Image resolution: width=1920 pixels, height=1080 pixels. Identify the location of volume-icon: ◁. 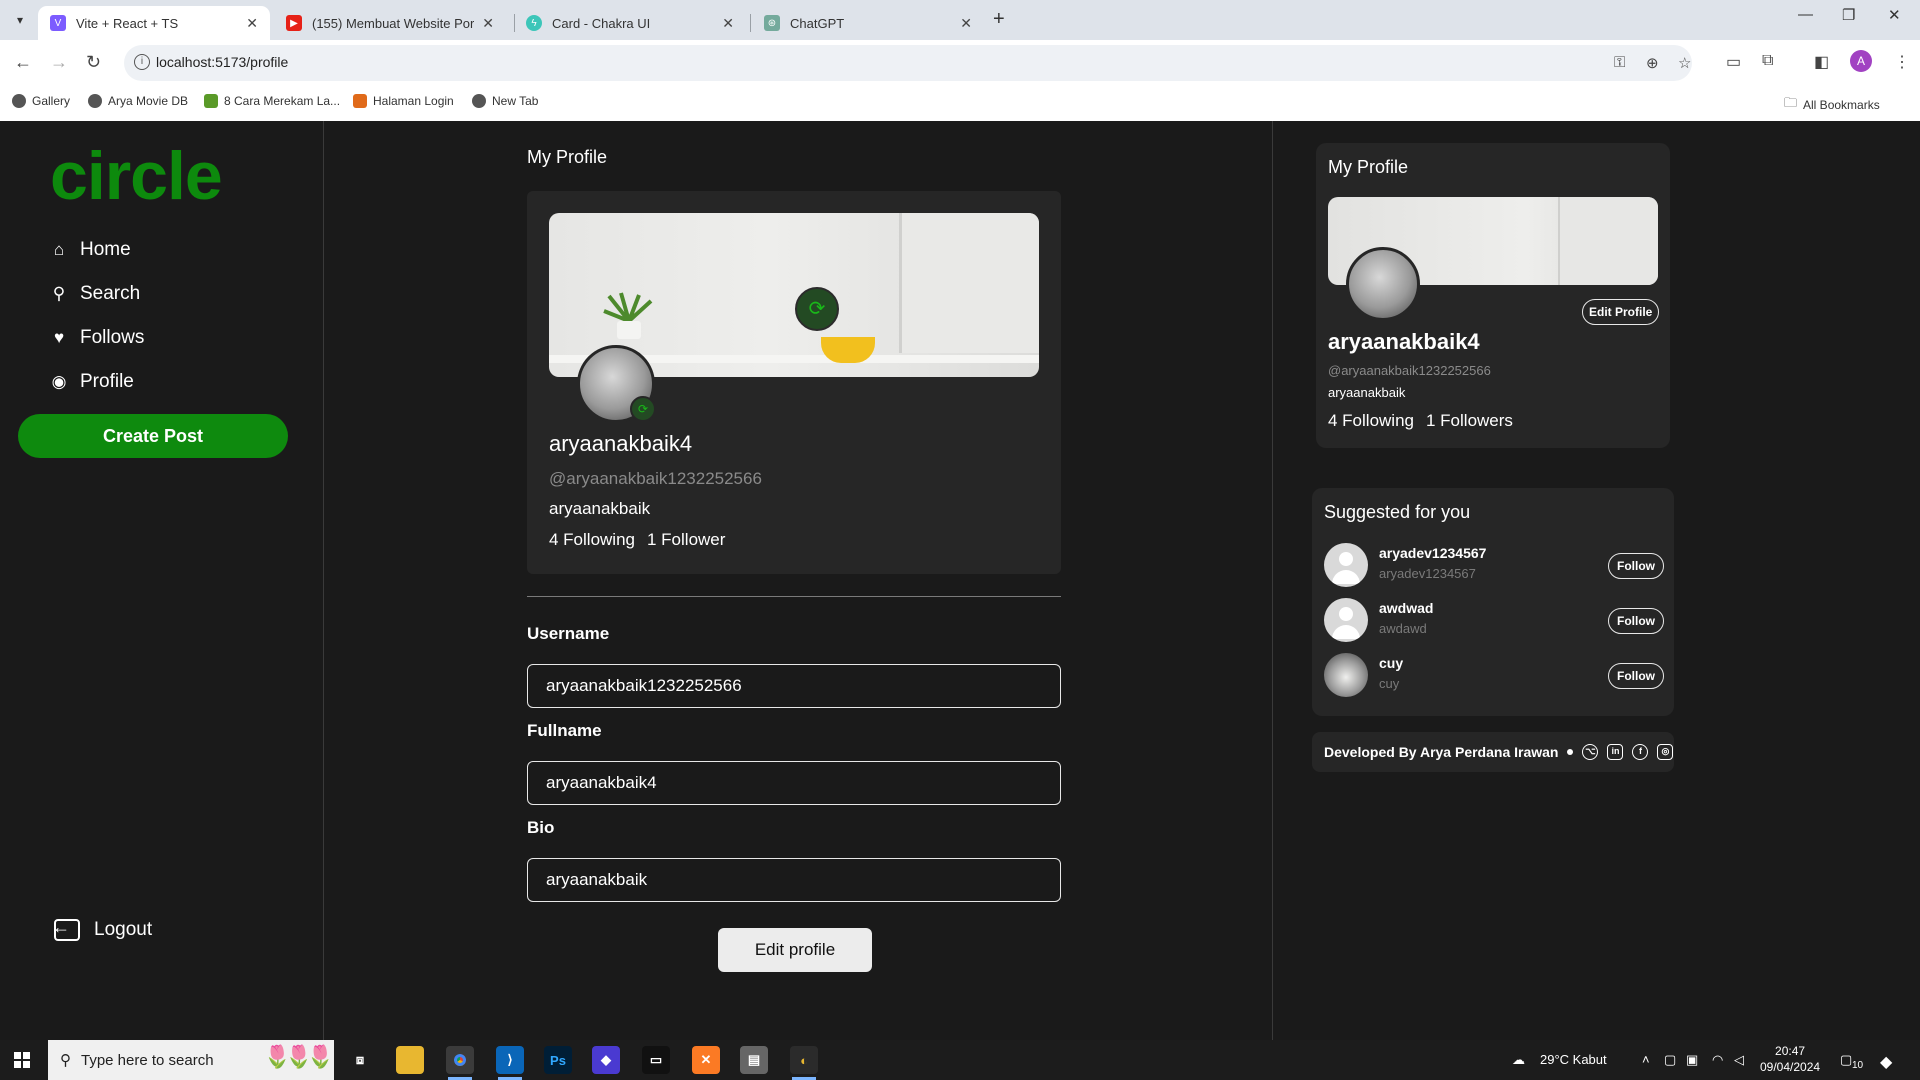
(1739, 1060).